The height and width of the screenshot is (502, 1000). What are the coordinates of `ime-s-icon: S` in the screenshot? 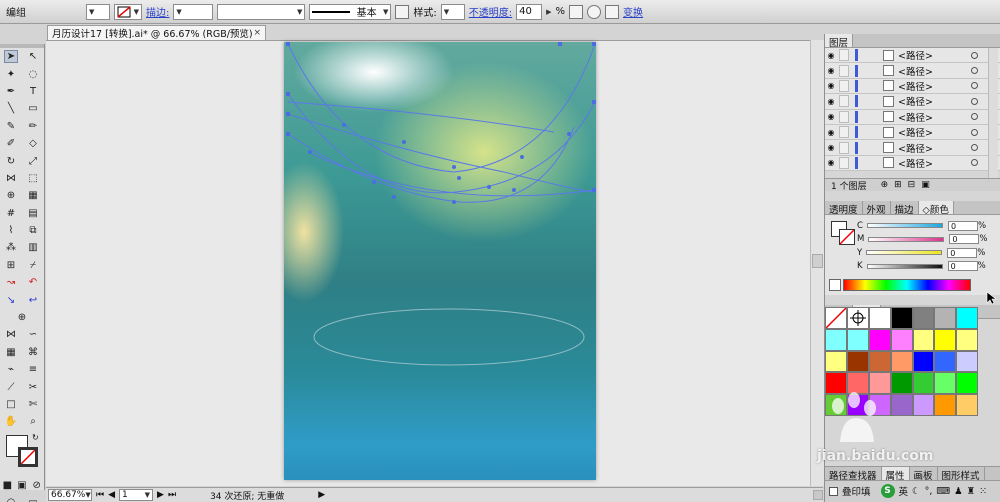 It's located at (887, 491).